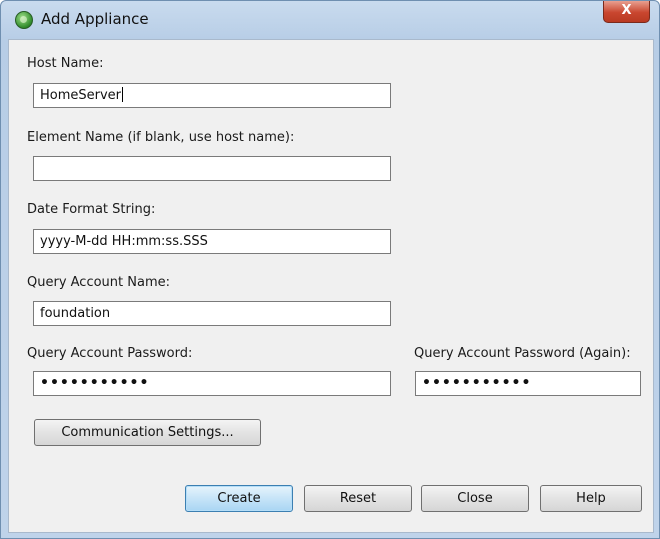 Image resolution: width=660 pixels, height=539 pixels. I want to click on help-button: Help, so click(591, 498).